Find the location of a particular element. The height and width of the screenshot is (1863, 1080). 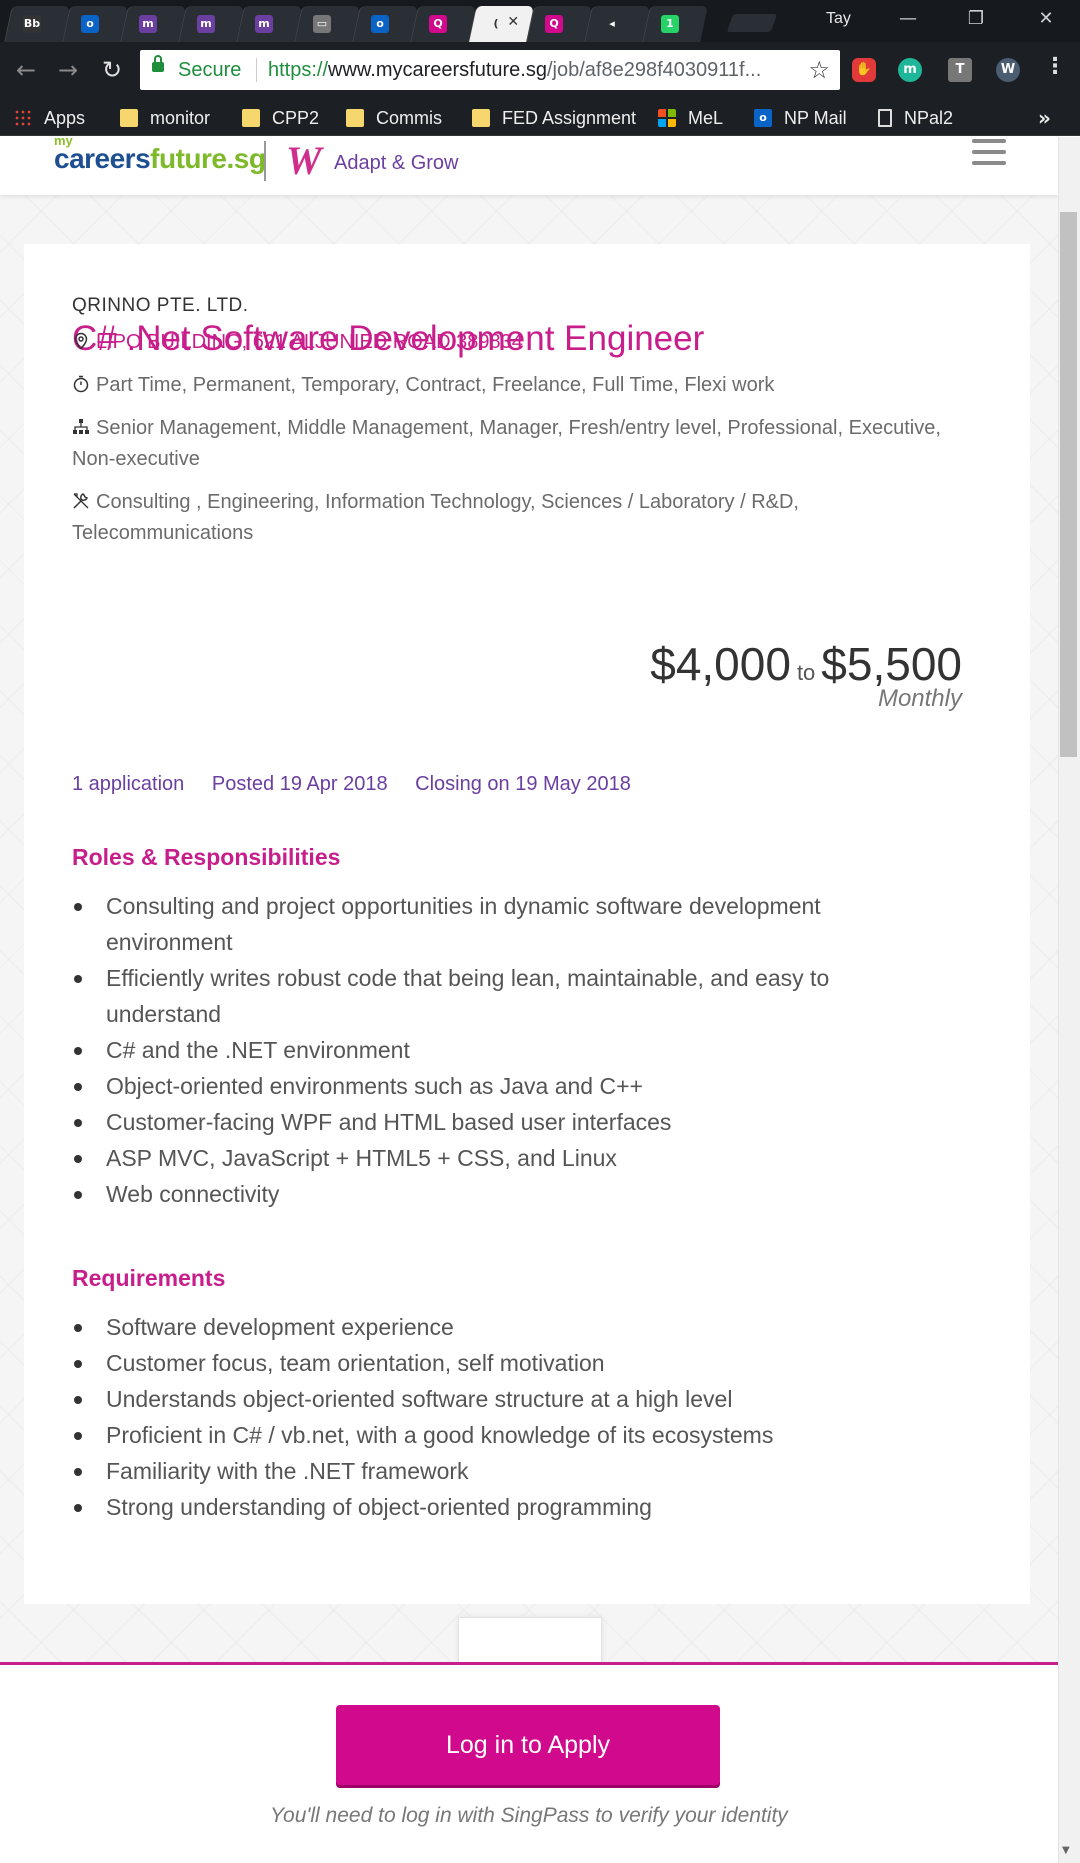

bookmark-monitor: monitor is located at coordinates (165, 118).